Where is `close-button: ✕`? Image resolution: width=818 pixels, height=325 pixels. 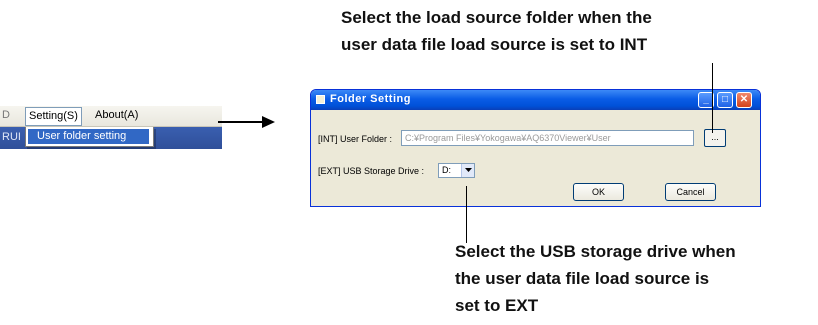
close-button: ✕ is located at coordinates (744, 100).